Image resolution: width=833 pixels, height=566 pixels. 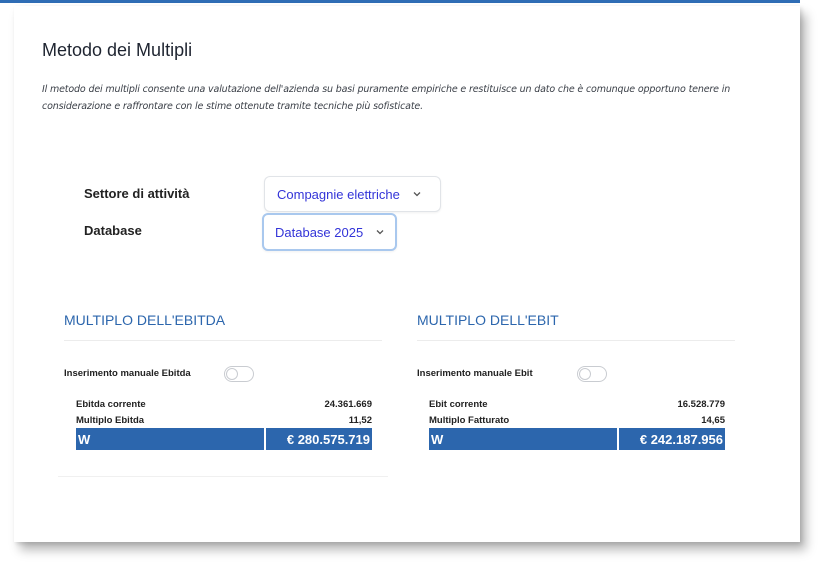 I want to click on ebitda-section-title: MULTIPLO DELL'EBITDA, so click(x=223, y=326).